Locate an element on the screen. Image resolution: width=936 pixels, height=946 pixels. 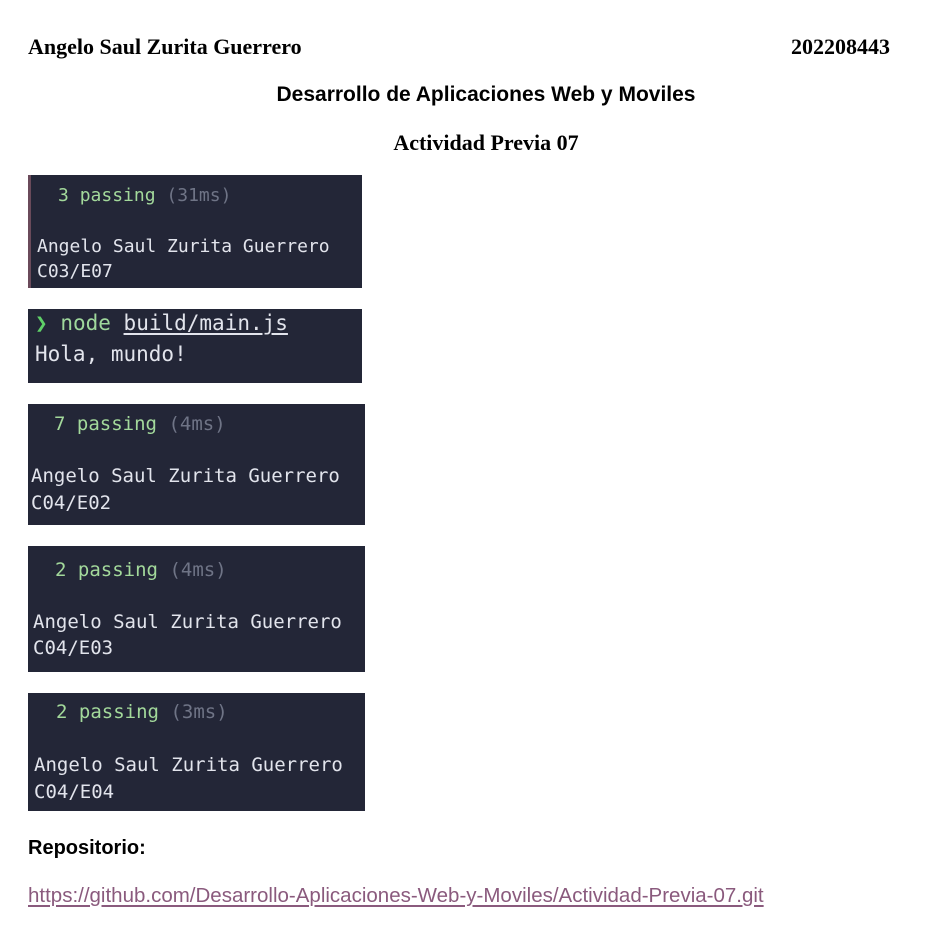
exercise-code: C04/E03 is located at coordinates (73, 648).